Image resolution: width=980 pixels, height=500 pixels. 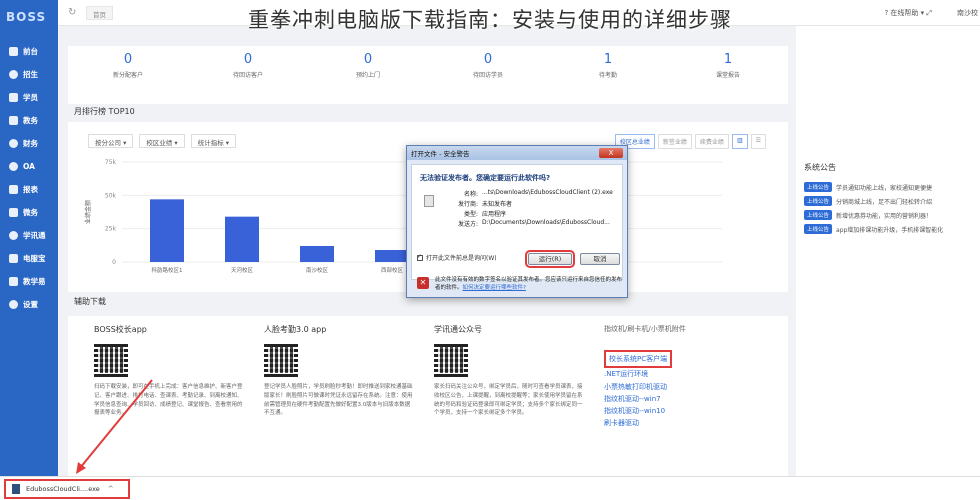 What do you see at coordinates (29, 120) in the screenshot?
I see `sidebar-item-academics: 教务` at bounding box center [29, 120].